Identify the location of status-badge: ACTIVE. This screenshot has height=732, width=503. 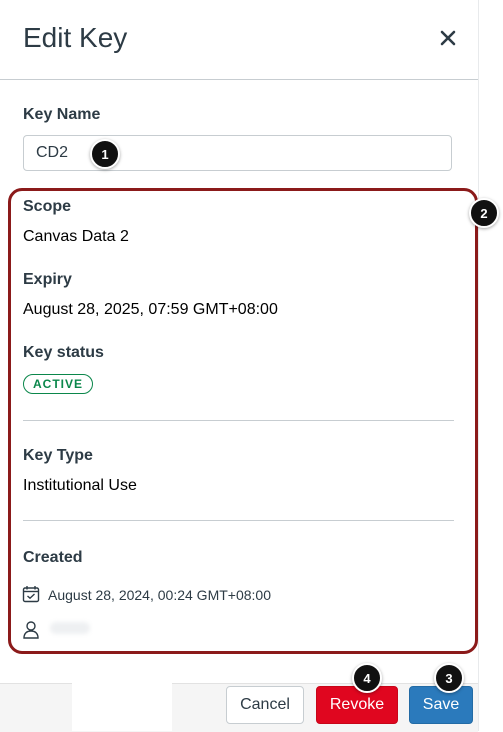
(58, 384).